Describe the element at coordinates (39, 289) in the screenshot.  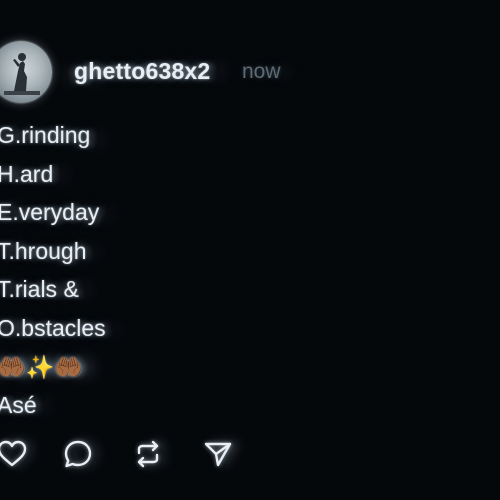
I see `post-line: T.rials &` at that location.